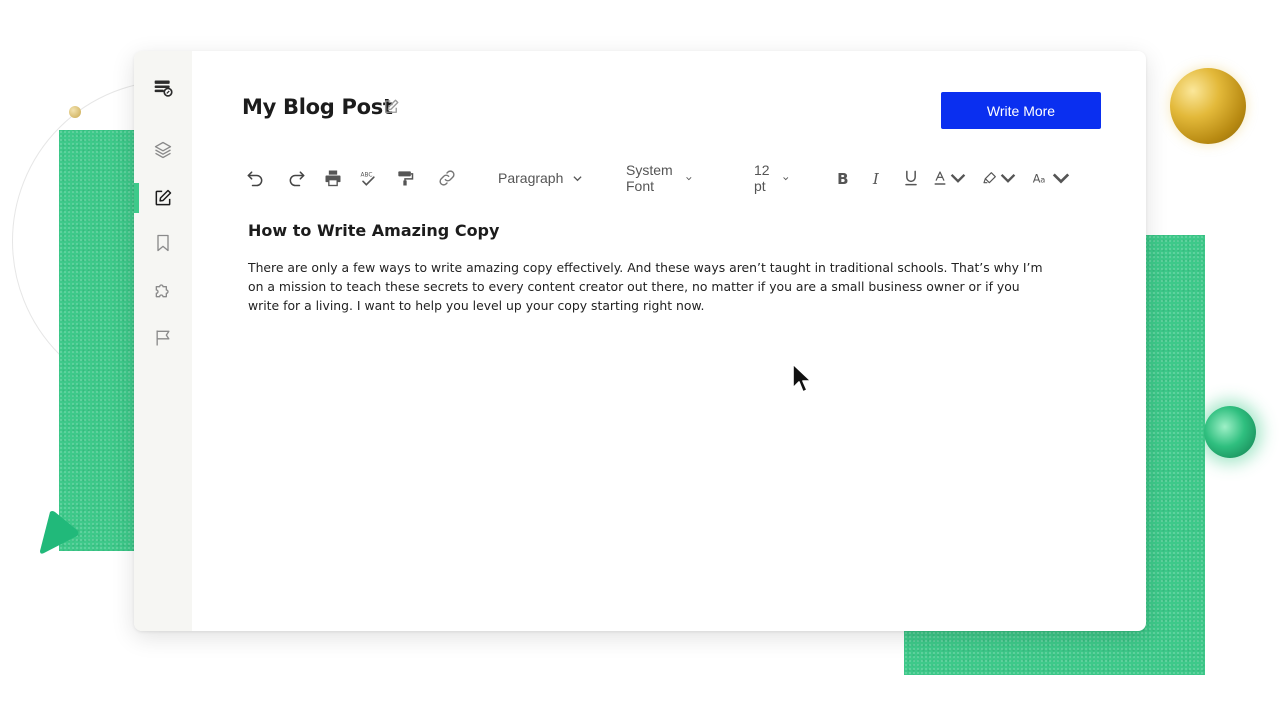 This screenshot has height=720, width=1280. What do you see at coordinates (989, 178) in the screenshot?
I see `highlight-icon` at bounding box center [989, 178].